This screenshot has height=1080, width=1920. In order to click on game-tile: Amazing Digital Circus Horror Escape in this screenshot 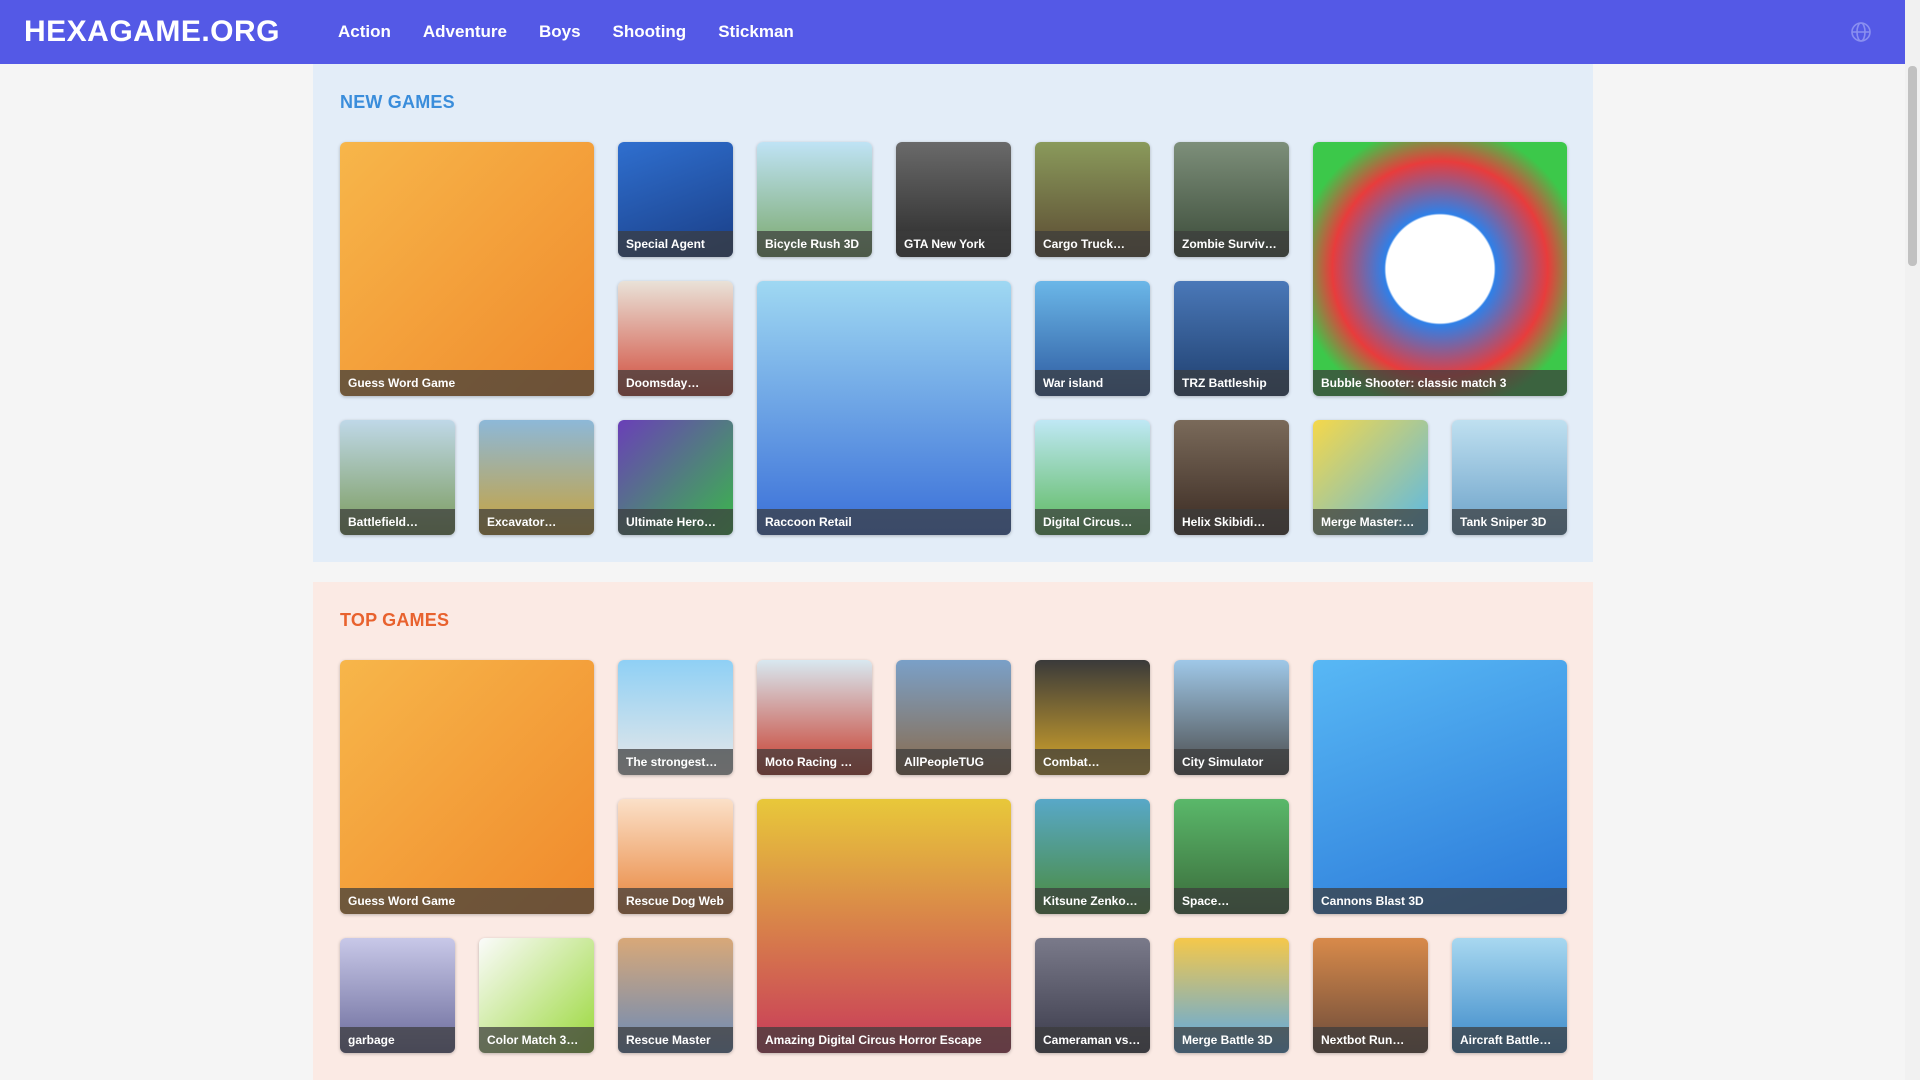, I will do `click(884, 926)`.